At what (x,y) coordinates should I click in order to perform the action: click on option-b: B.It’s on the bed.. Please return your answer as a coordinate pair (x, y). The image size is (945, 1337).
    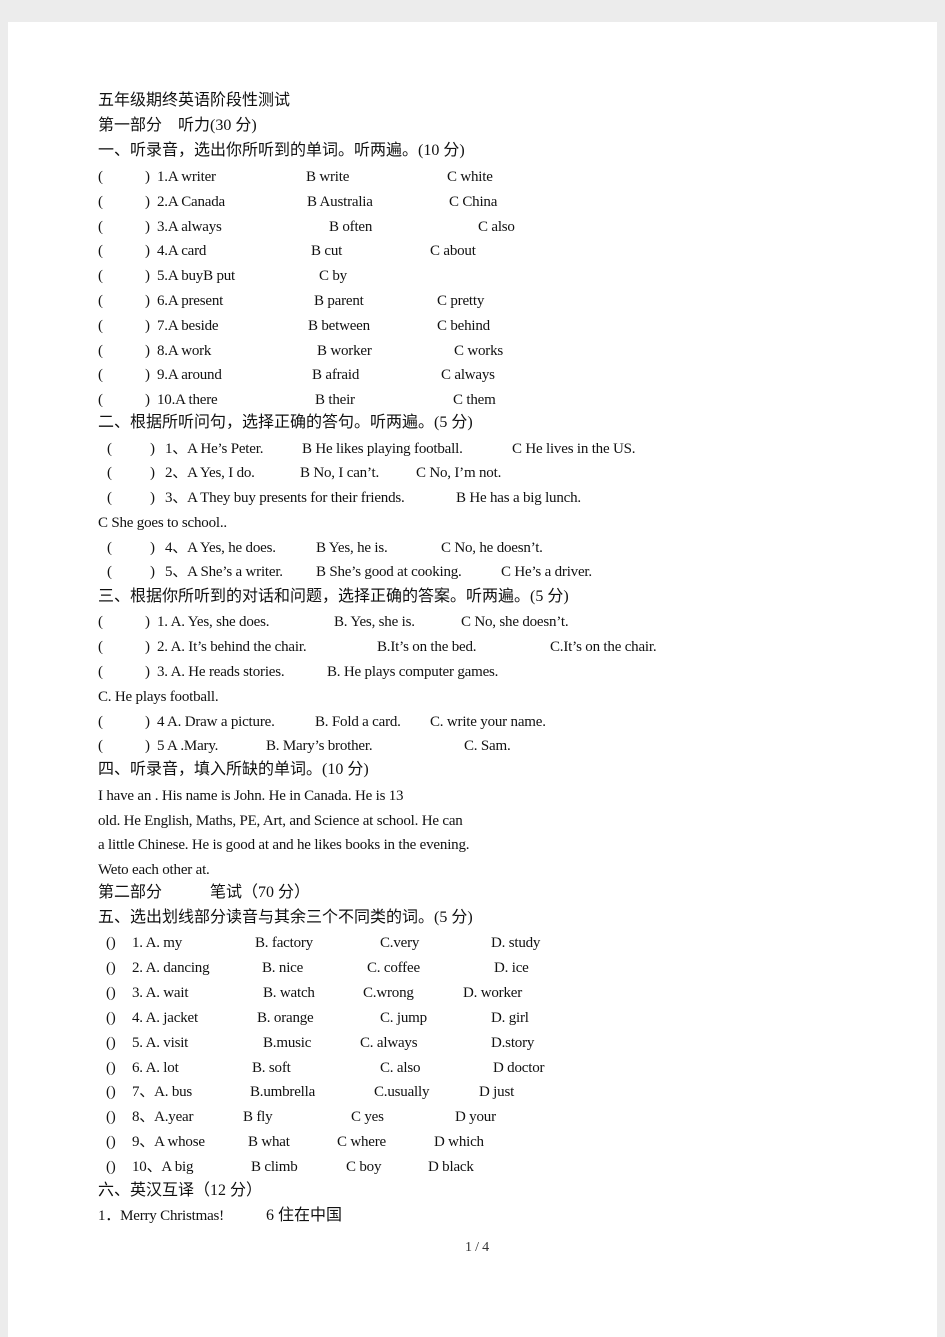
    Looking at the image, I should click on (427, 647).